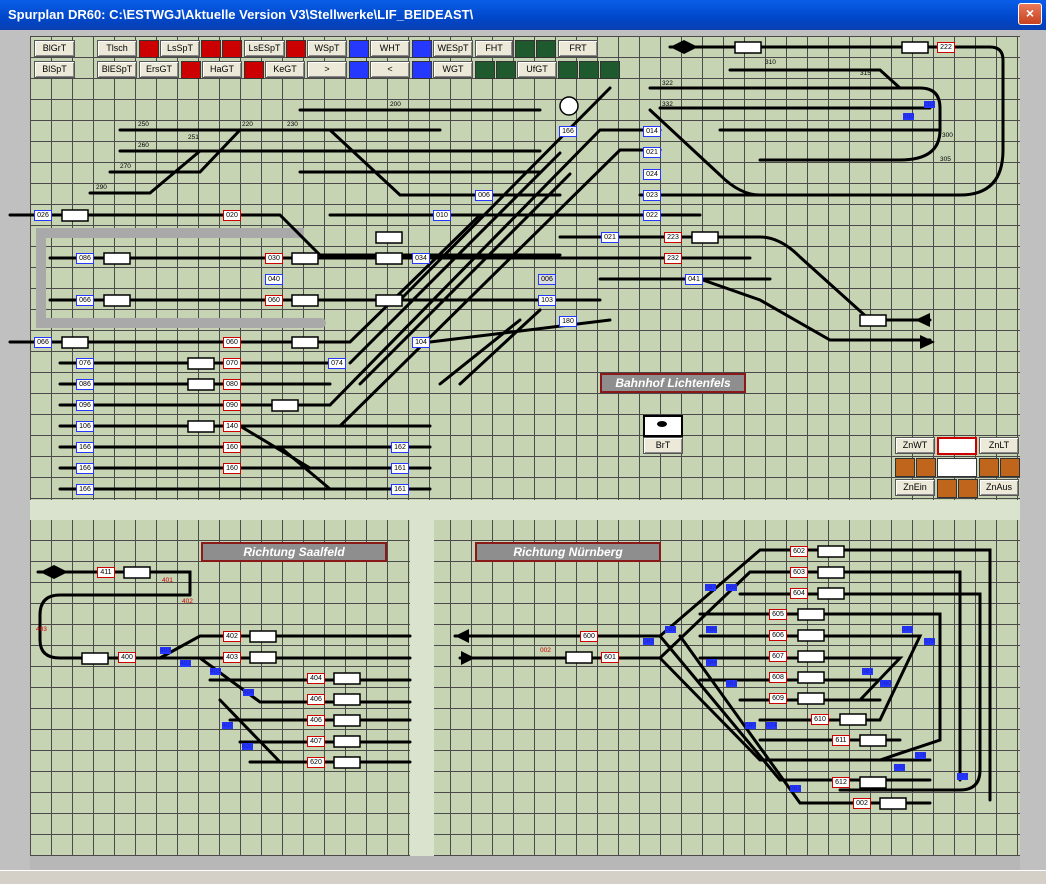 This screenshot has height=884, width=1046. Describe the element at coordinates (945, 159) in the screenshot. I see `track-label: 305` at that location.